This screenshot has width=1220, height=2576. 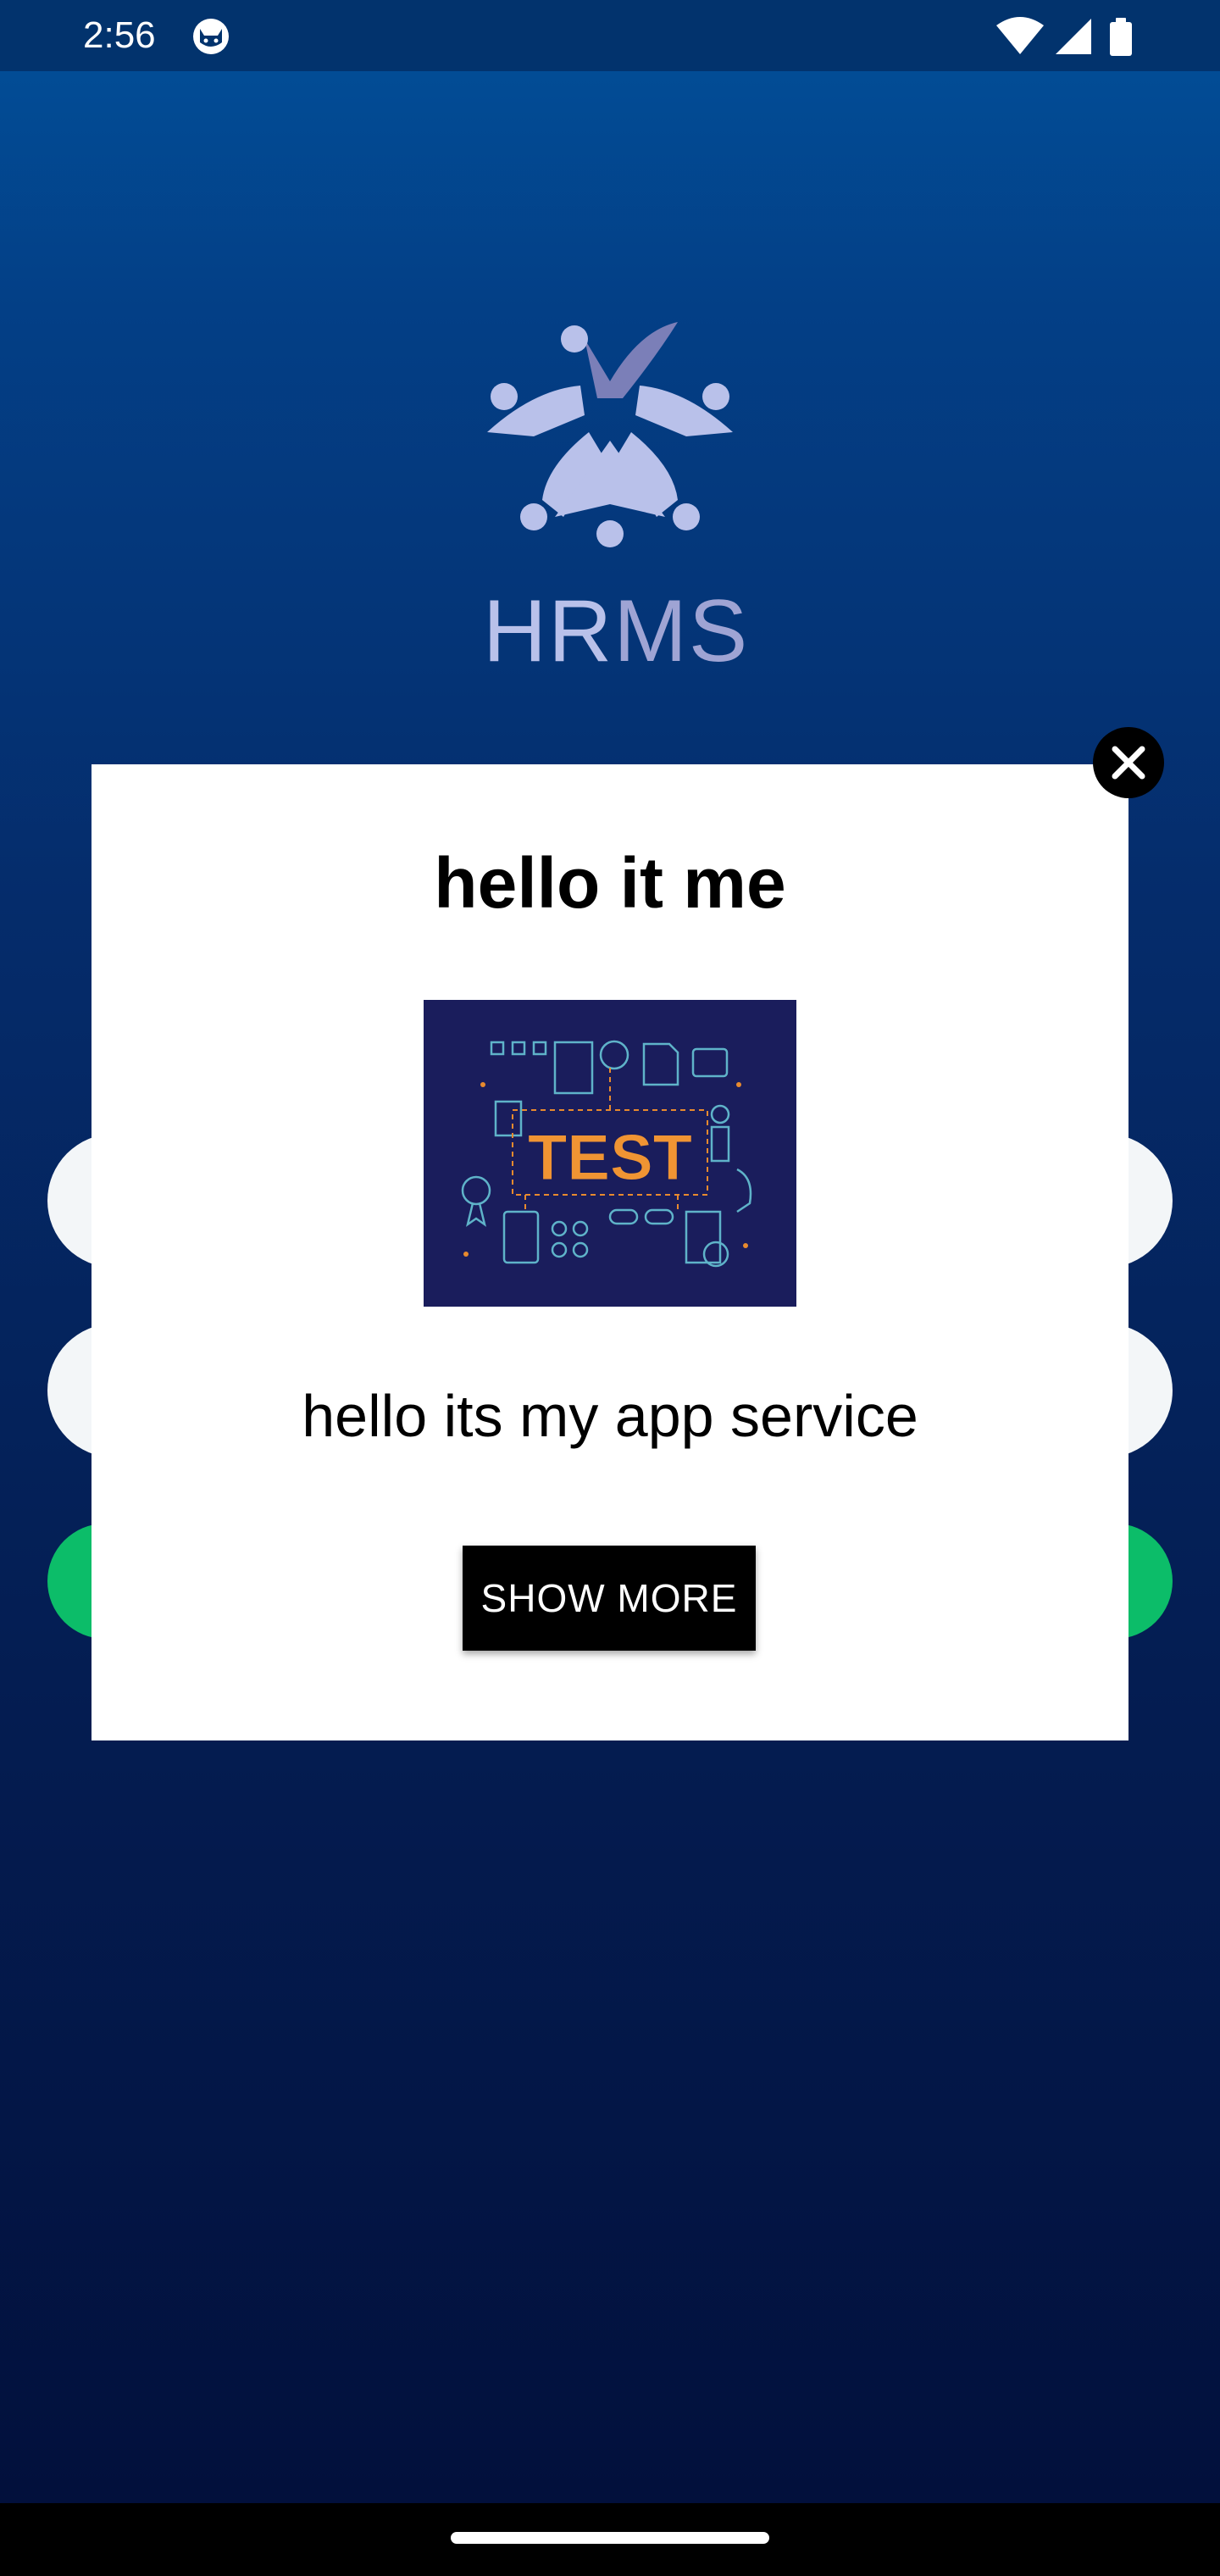 I want to click on test-illustration-text: TEST, so click(x=610, y=1158).